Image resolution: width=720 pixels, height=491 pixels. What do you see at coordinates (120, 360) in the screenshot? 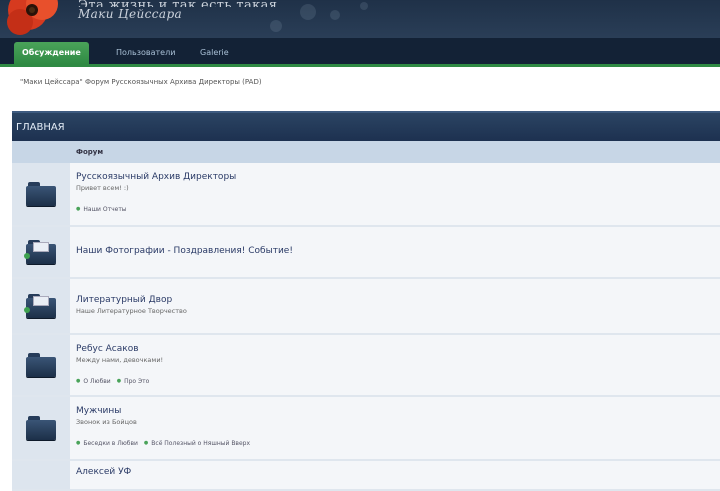
I see `forum-description: Между нами, девочками!` at bounding box center [120, 360].